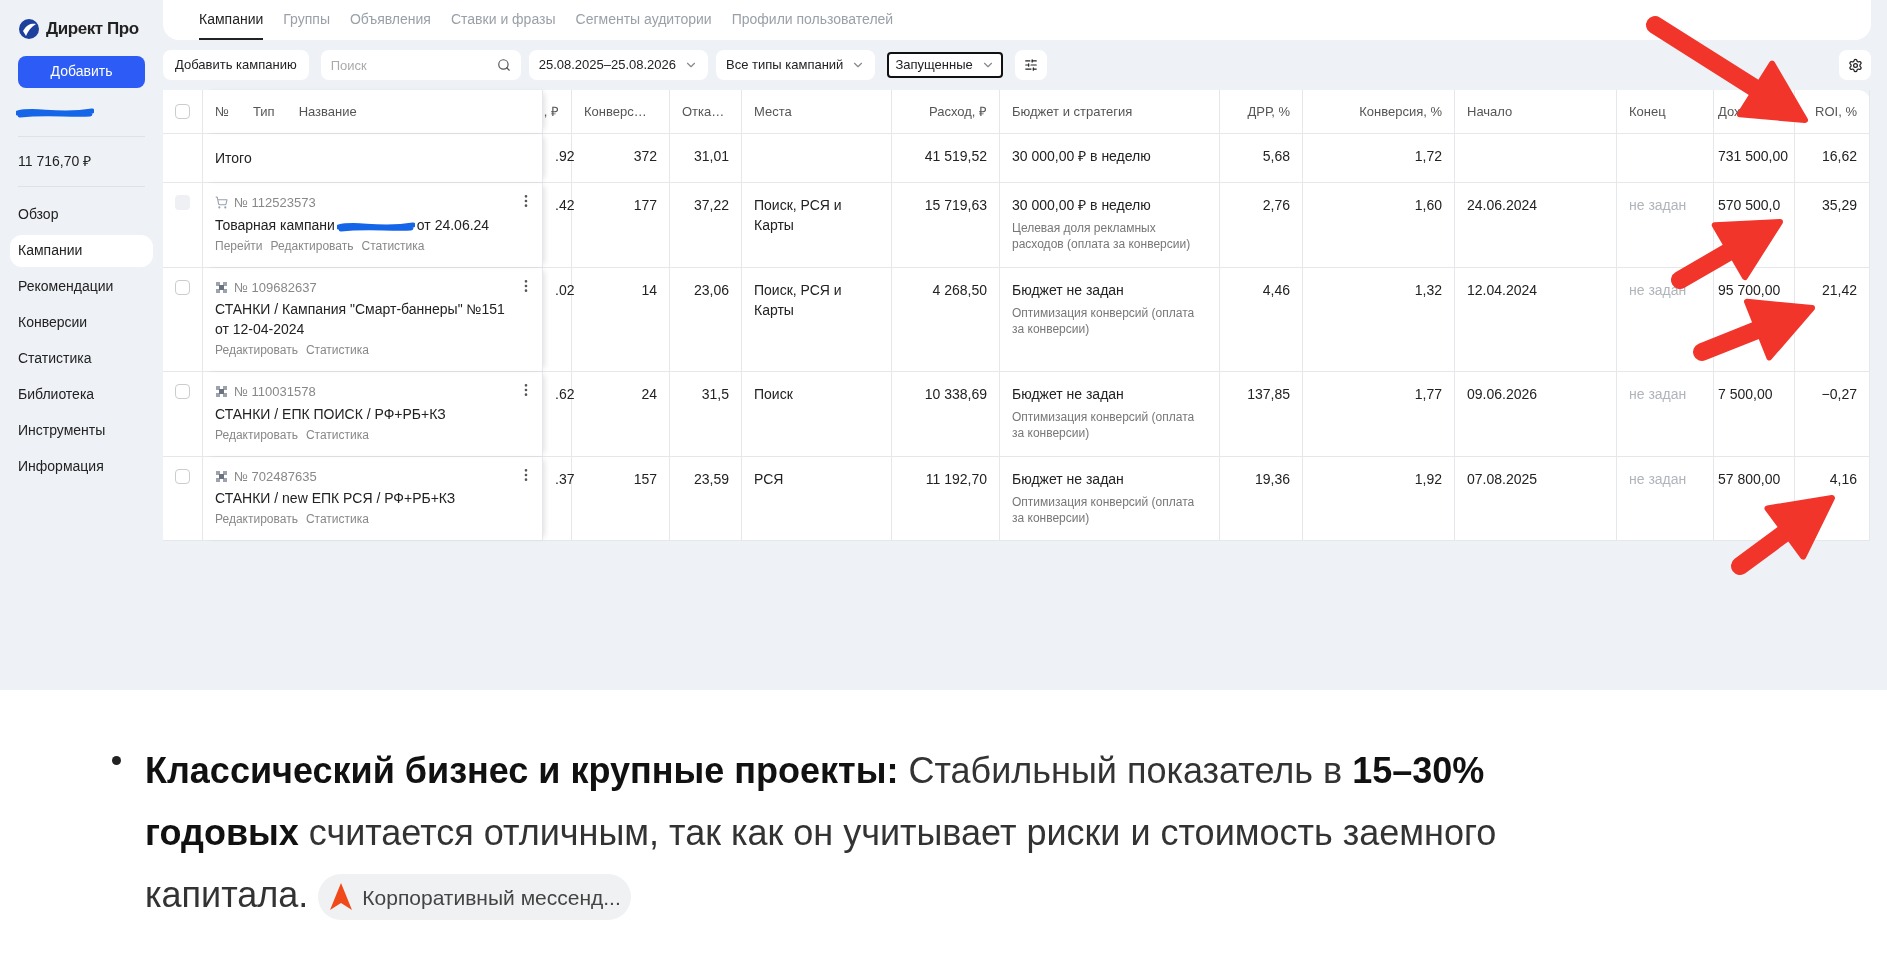 The width and height of the screenshot is (1887, 955). I want to click on nav-item: Кампании, so click(81, 250).